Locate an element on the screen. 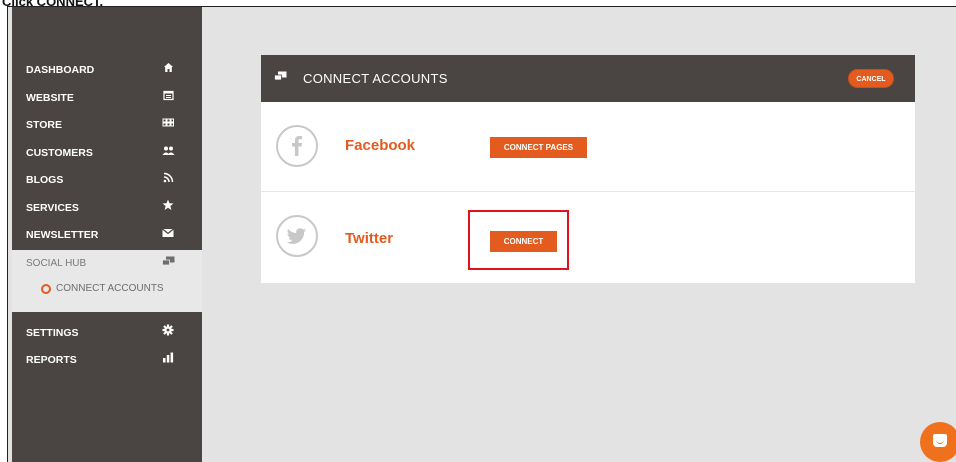  gear-icon is located at coordinates (168, 334).